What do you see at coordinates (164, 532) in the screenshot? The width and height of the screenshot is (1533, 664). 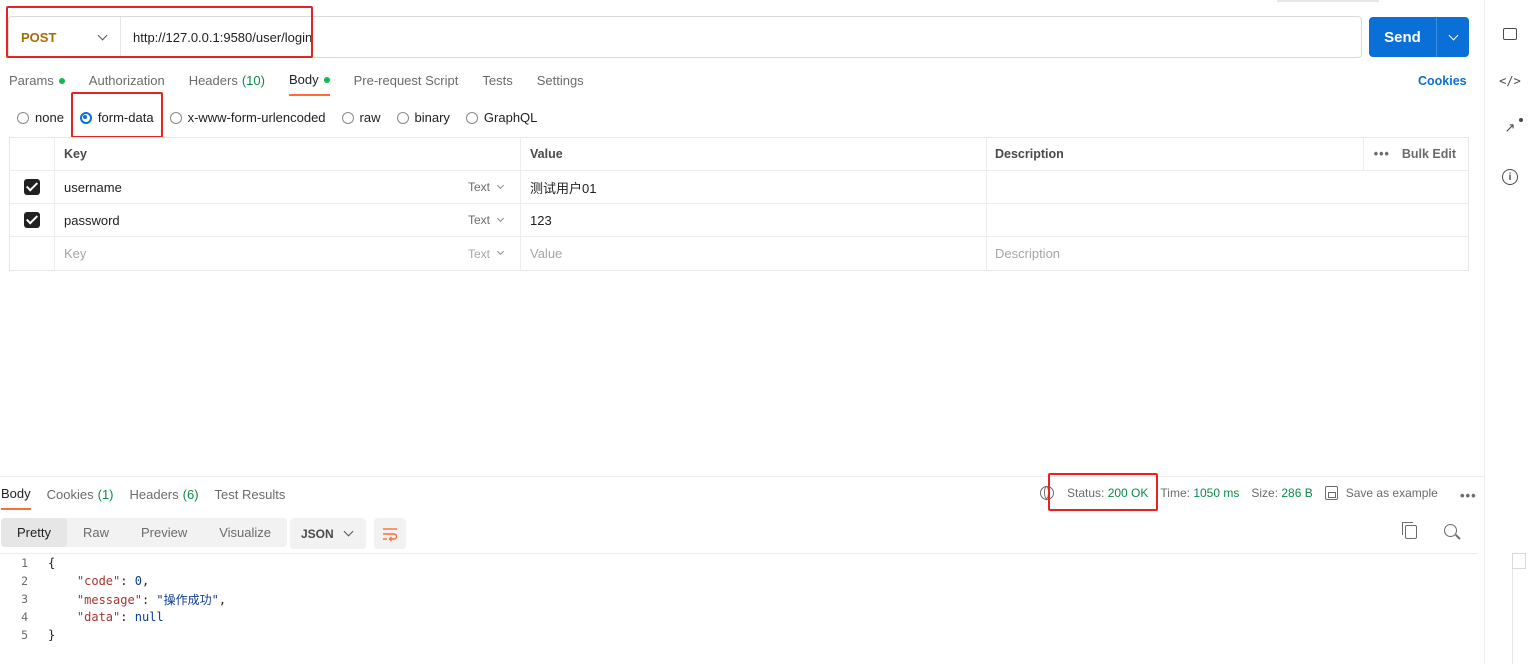 I see `view-preview: Preview` at bounding box center [164, 532].